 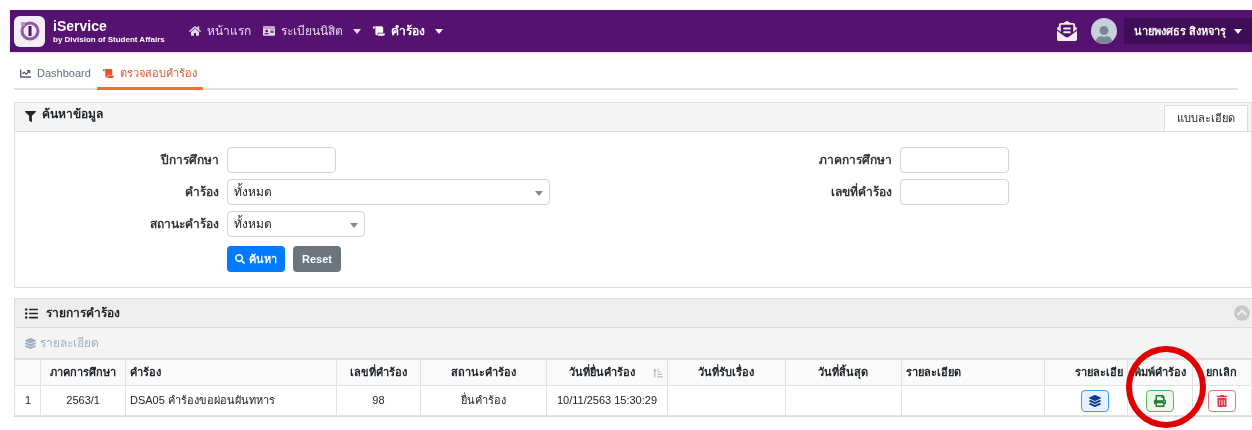 I want to click on nav-link: คำร้อง, so click(x=407, y=31).